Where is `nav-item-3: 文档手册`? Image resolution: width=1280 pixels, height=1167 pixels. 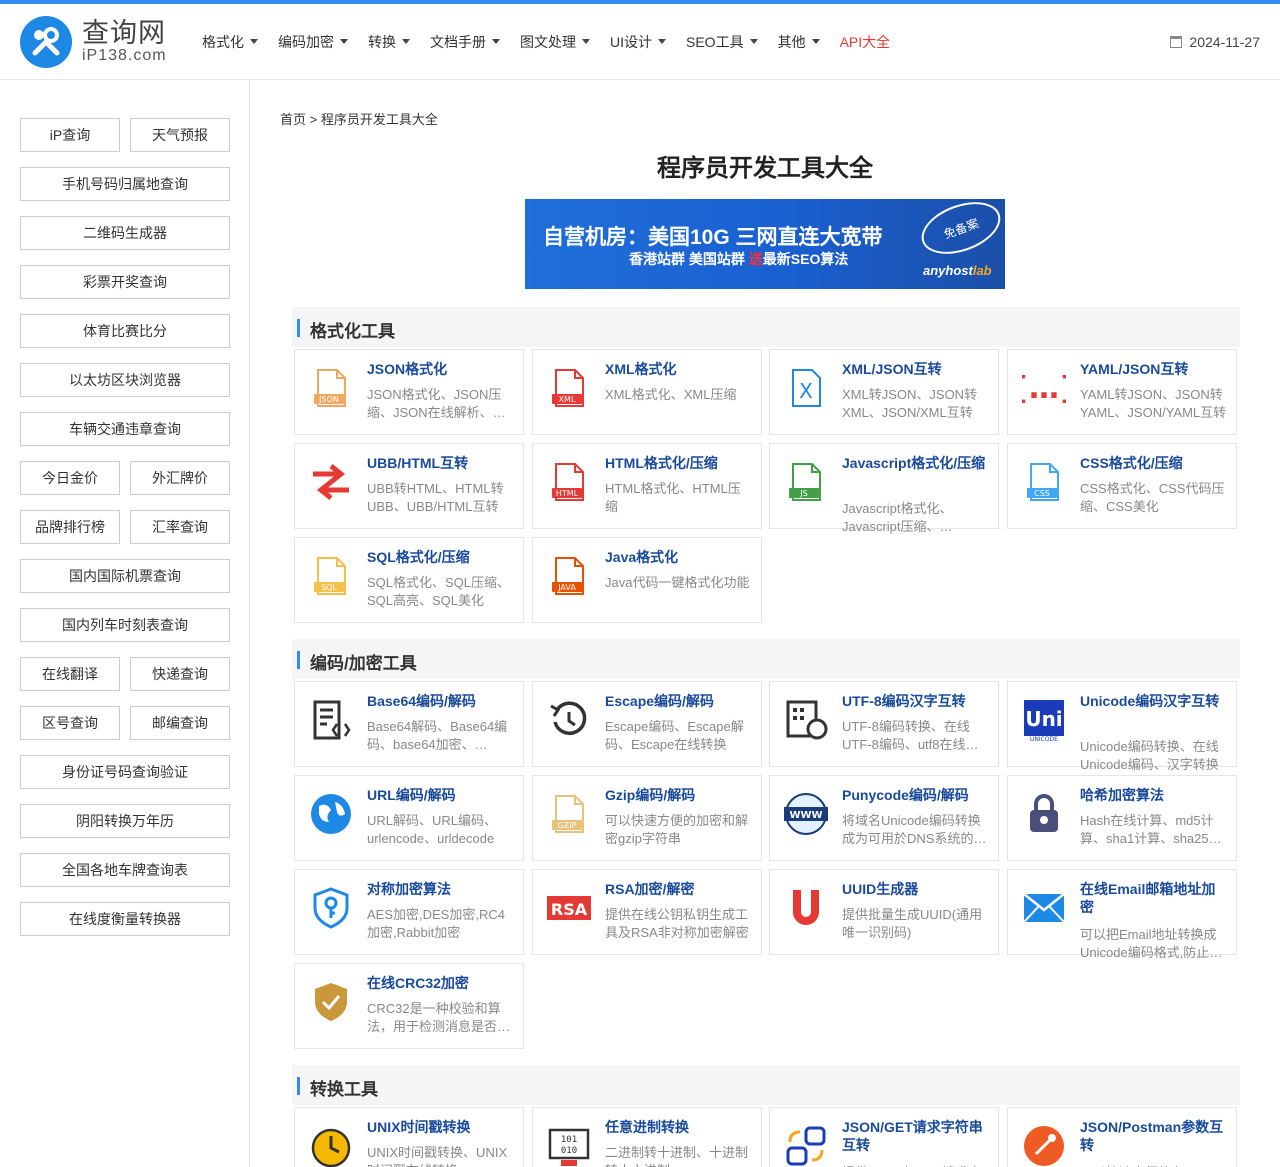
nav-item-3: 文档手册 is located at coordinates (465, 42).